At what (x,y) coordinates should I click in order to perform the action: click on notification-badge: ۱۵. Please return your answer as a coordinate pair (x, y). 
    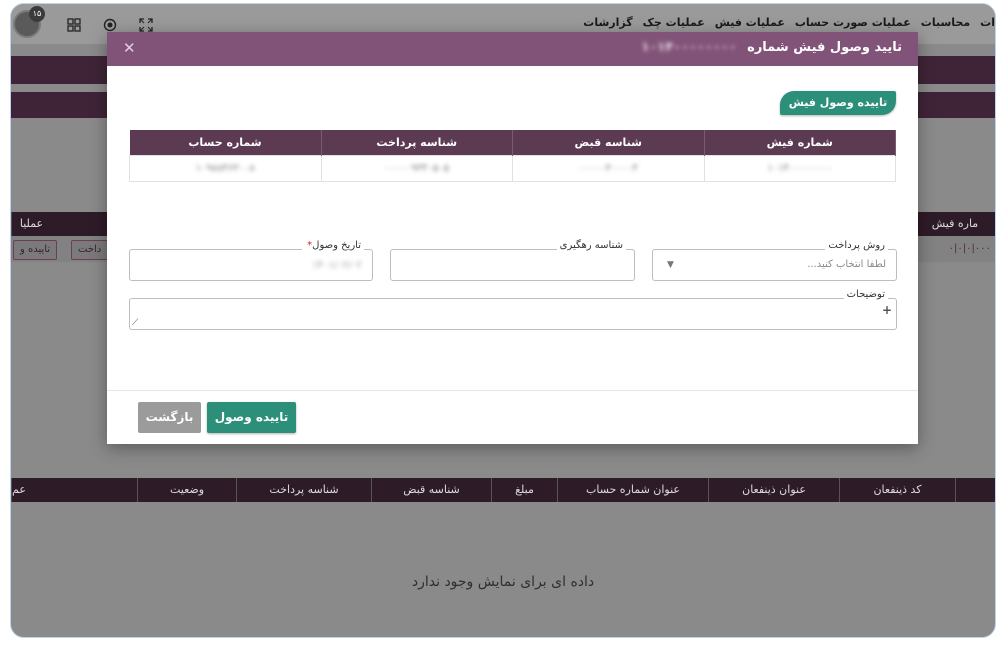
    Looking at the image, I should click on (37, 14).